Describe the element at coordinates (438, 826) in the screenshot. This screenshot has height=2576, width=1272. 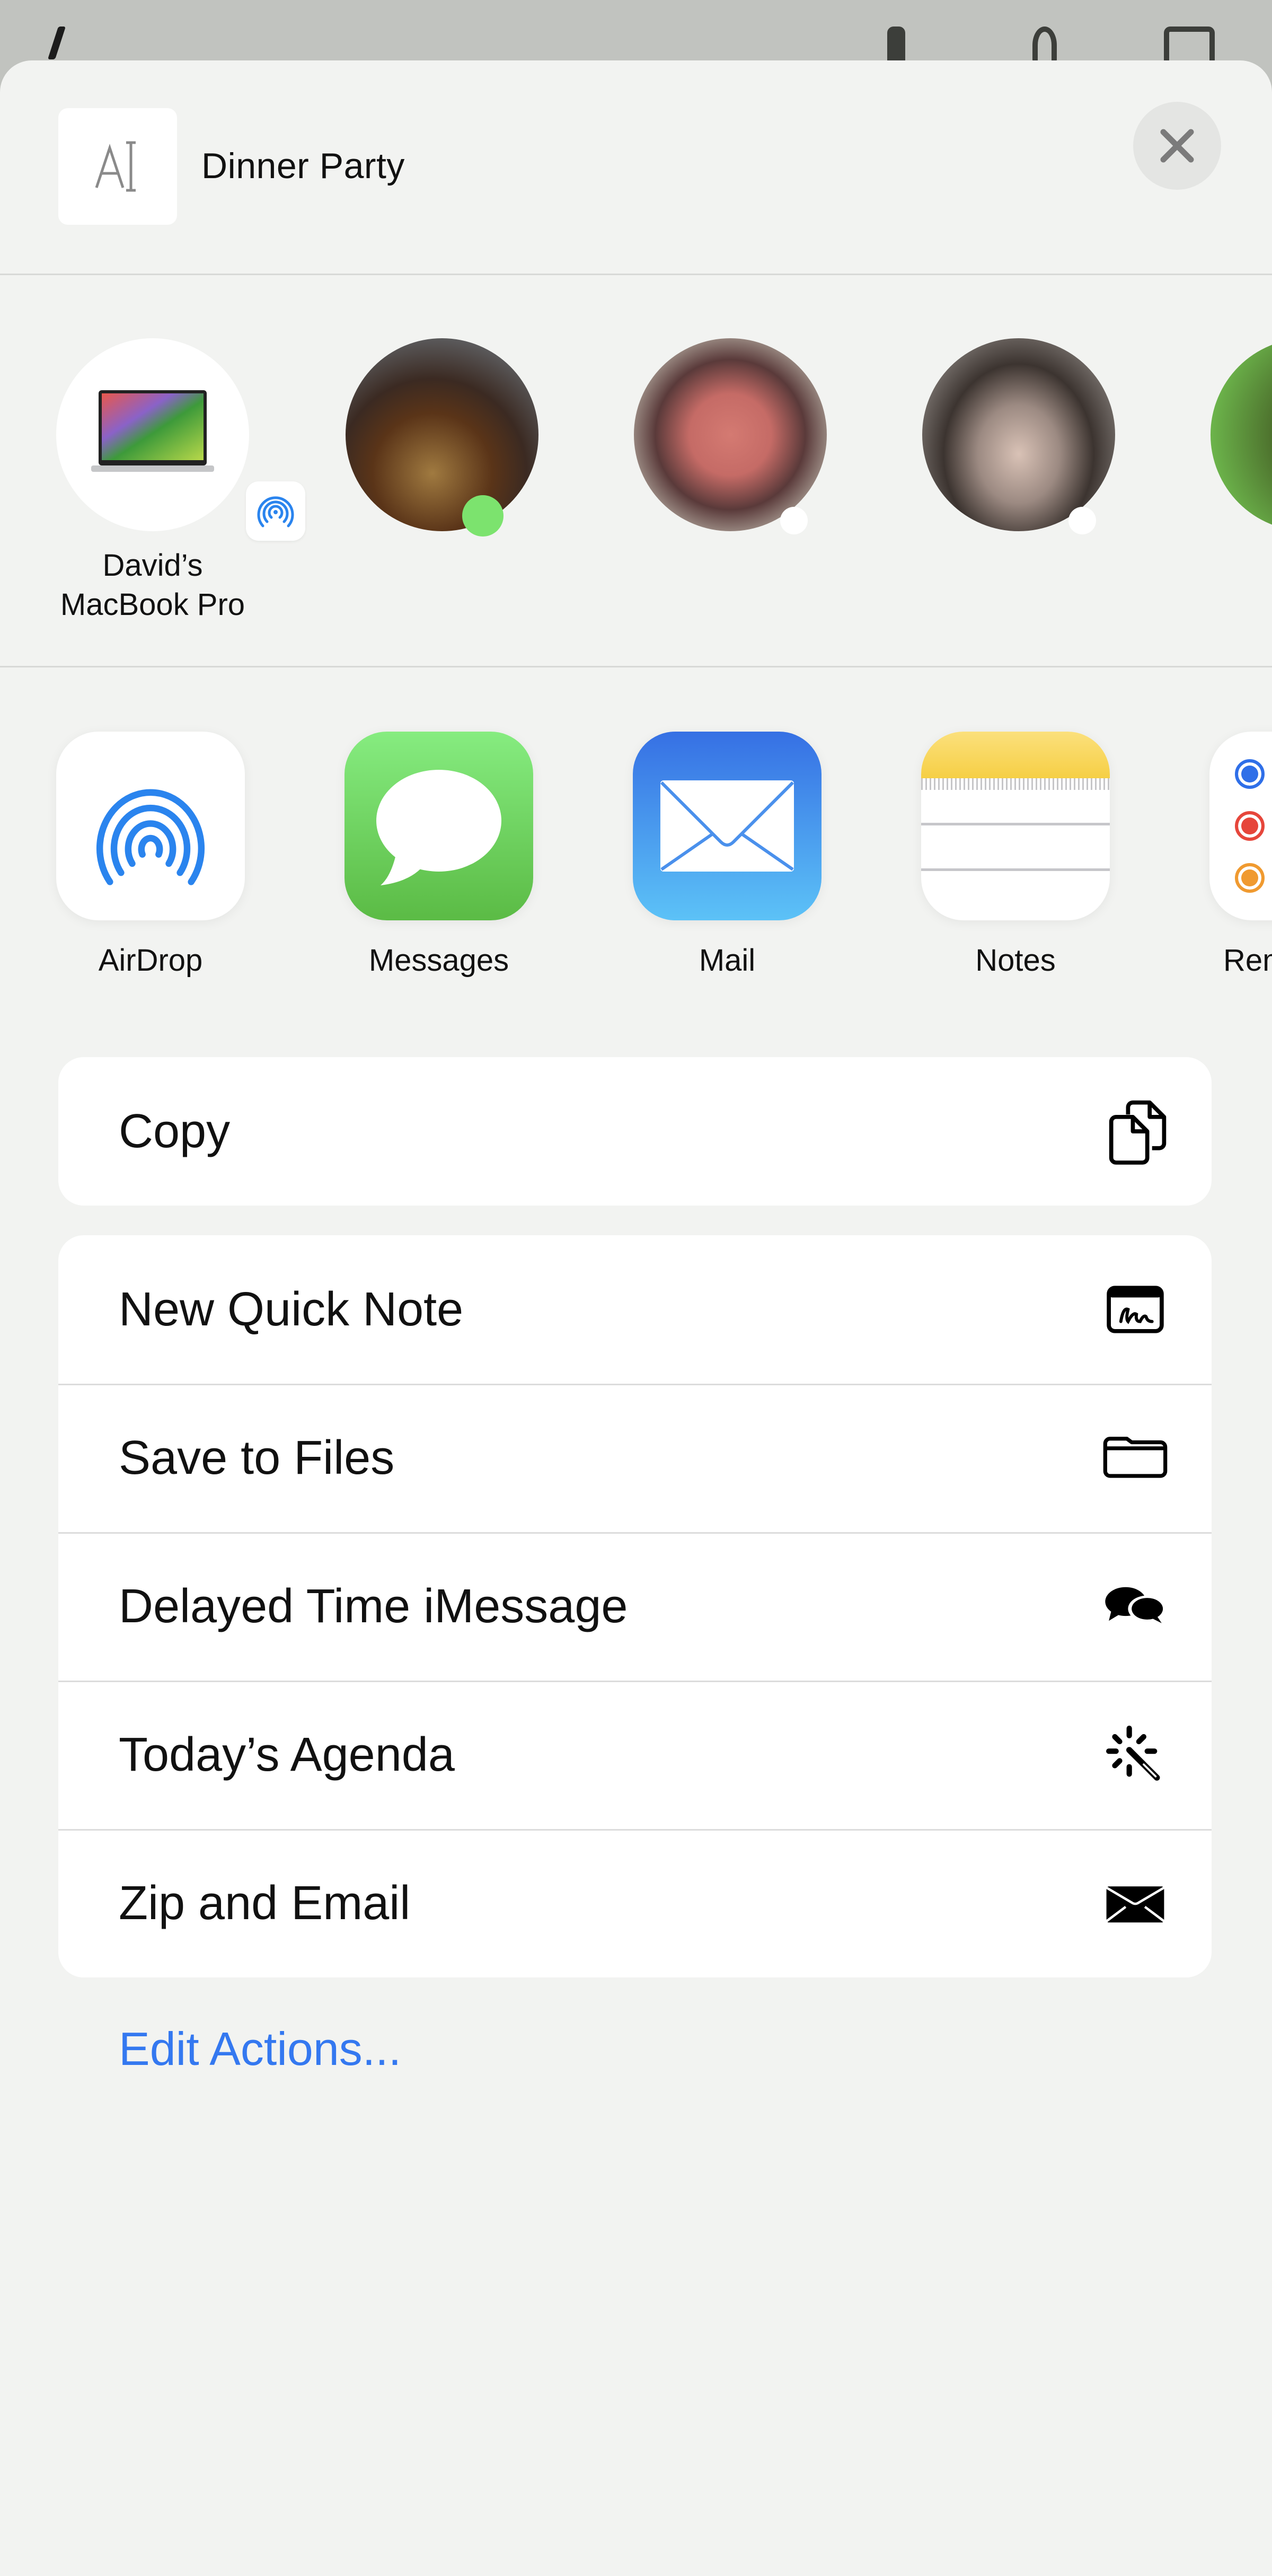
I see `messages-icon` at that location.